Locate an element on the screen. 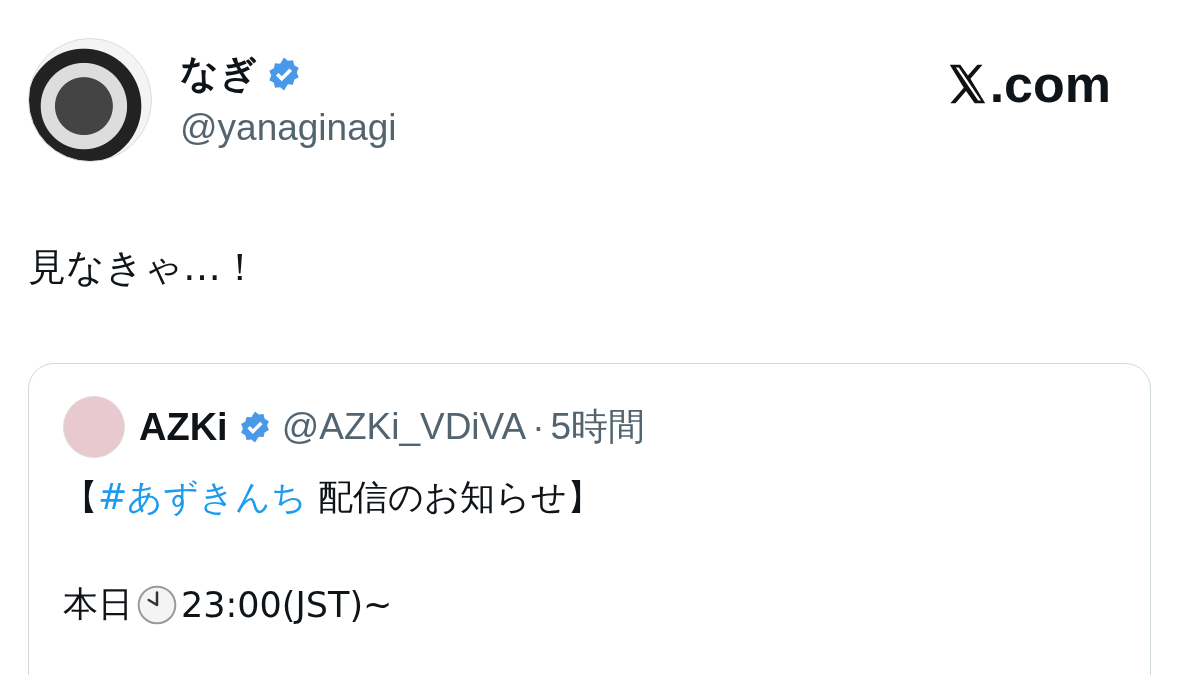 The height and width of the screenshot is (675, 1179). post-time: 5時間 is located at coordinates (598, 427).